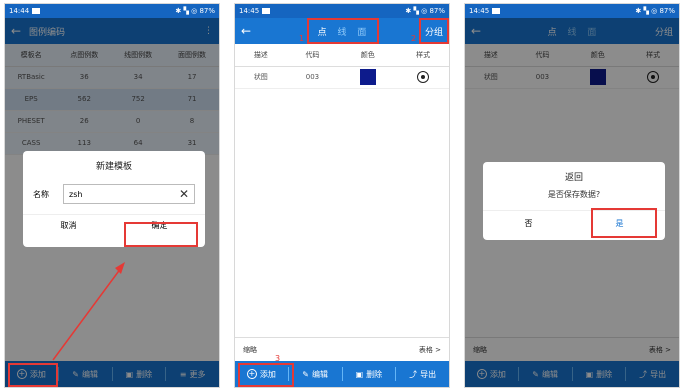  Describe the element at coordinates (305, 374) in the screenshot. I see `pencil-icon: ✎` at that location.